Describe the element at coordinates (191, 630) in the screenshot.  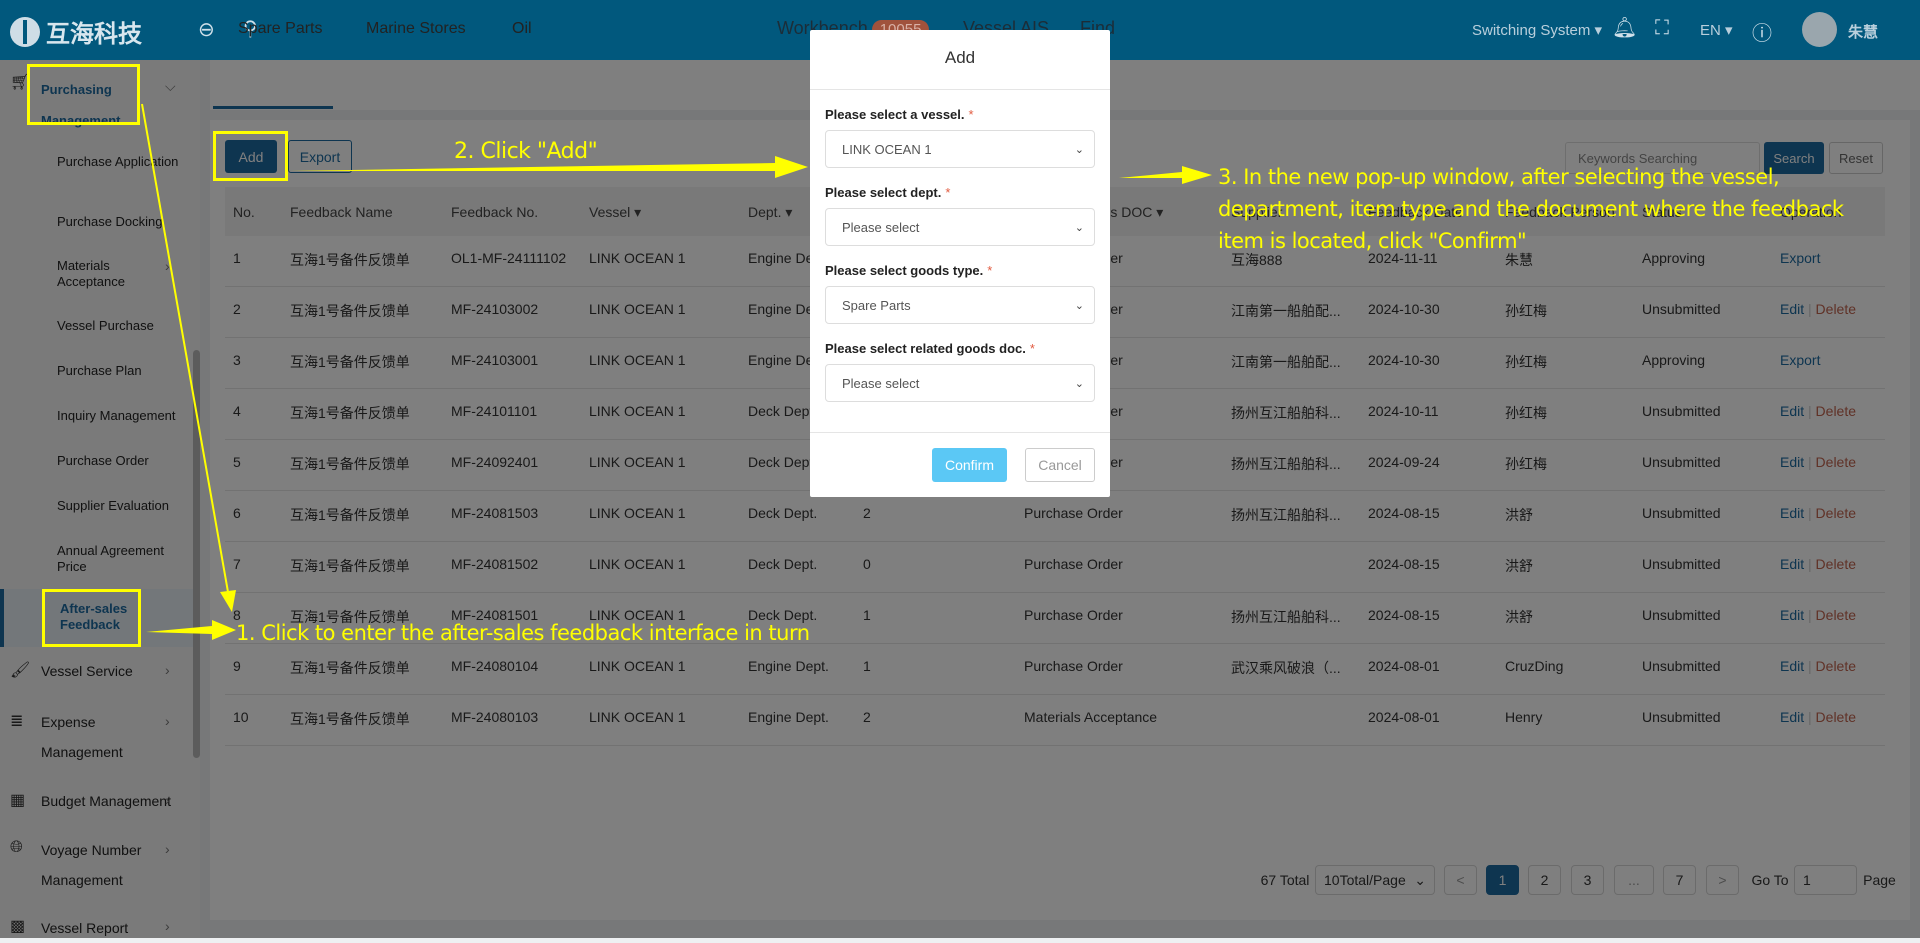
I see `arrow-1b` at that location.